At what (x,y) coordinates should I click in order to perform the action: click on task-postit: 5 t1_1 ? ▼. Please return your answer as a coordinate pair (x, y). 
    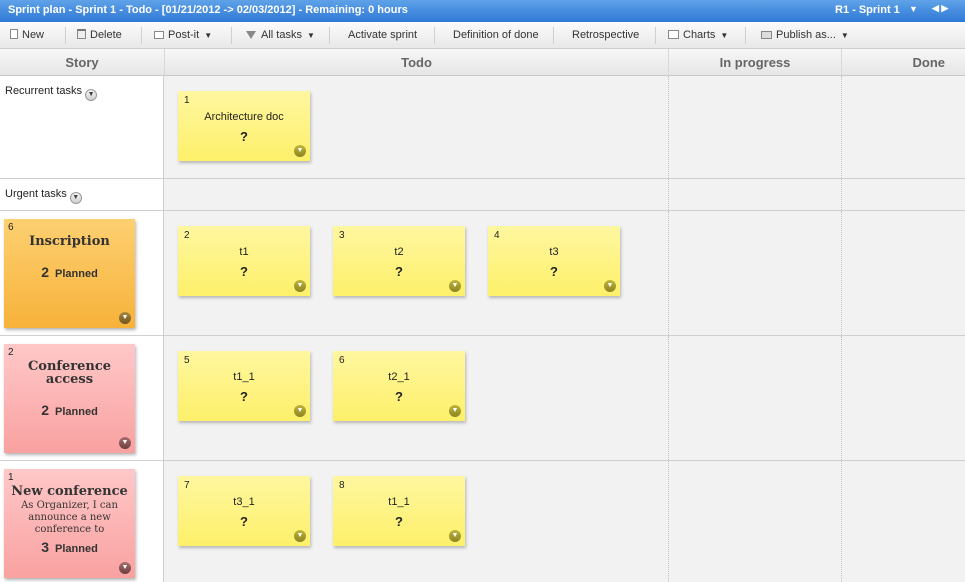
    Looking at the image, I should click on (244, 386).